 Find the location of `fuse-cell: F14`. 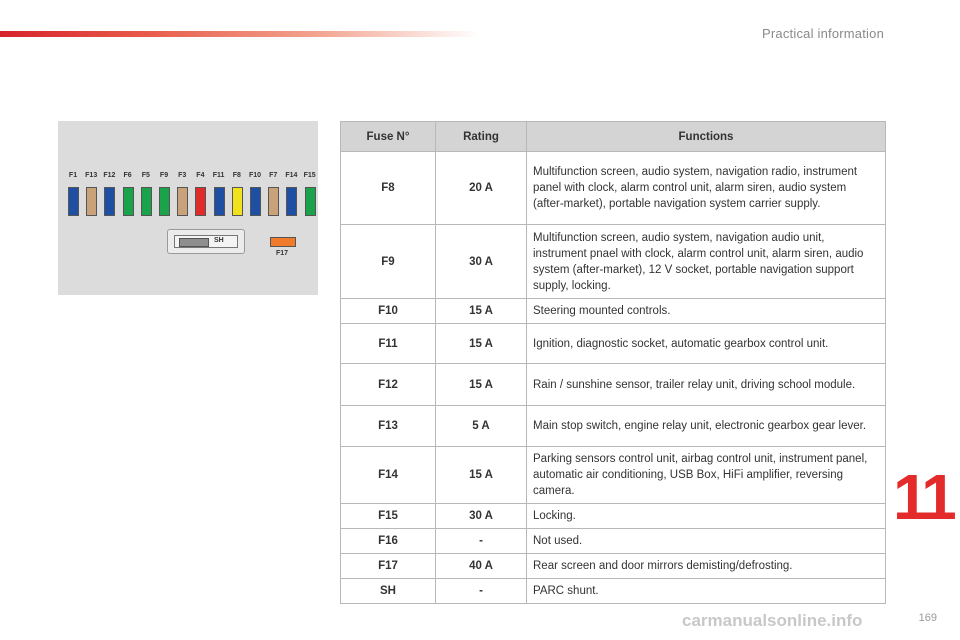

fuse-cell: F14 is located at coordinates (388, 475).